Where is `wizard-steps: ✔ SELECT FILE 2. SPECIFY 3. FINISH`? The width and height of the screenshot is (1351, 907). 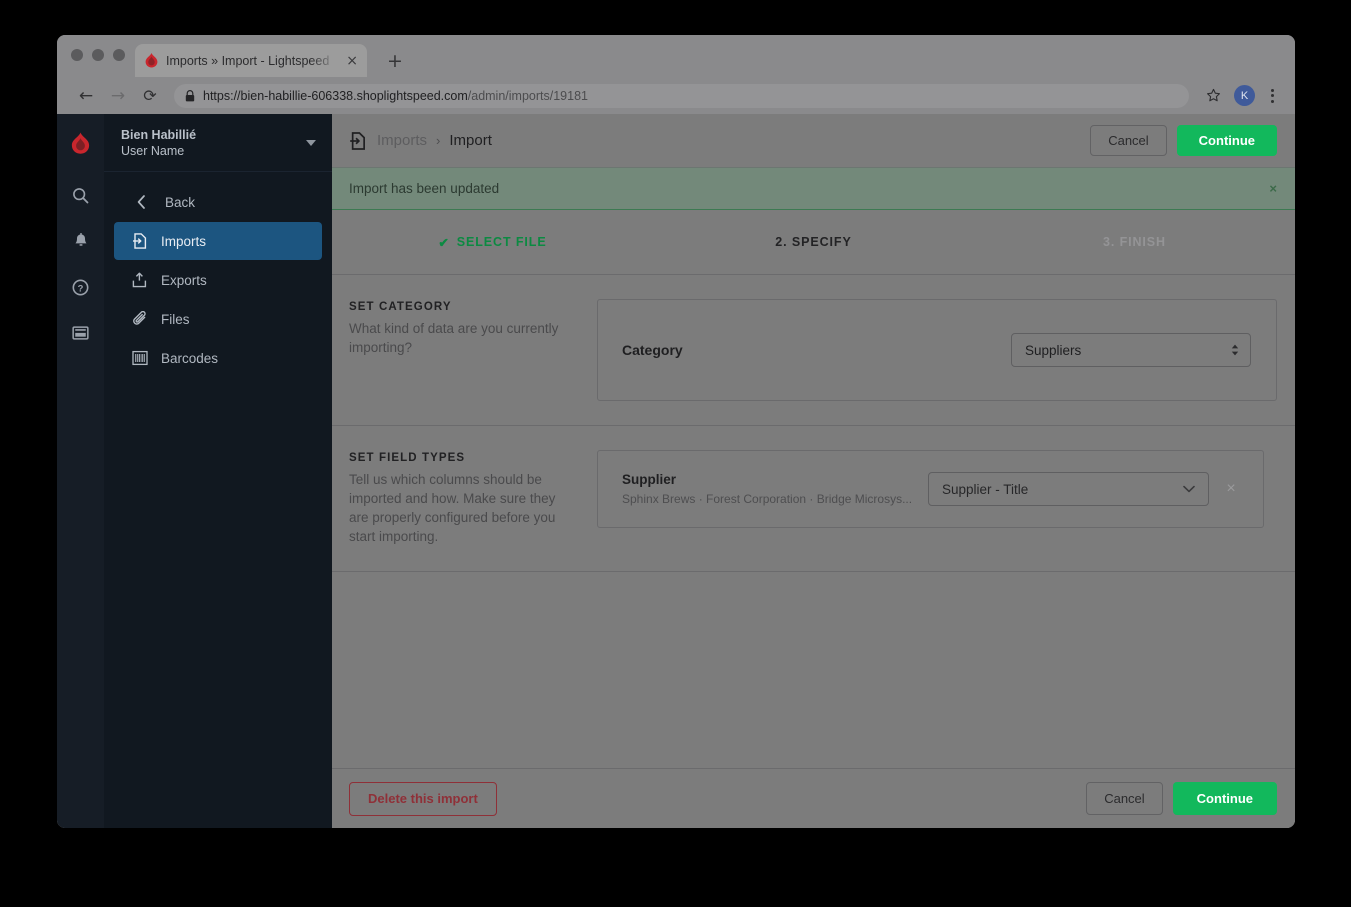 wizard-steps: ✔ SELECT FILE 2. SPECIFY 3. FINISH is located at coordinates (813, 242).